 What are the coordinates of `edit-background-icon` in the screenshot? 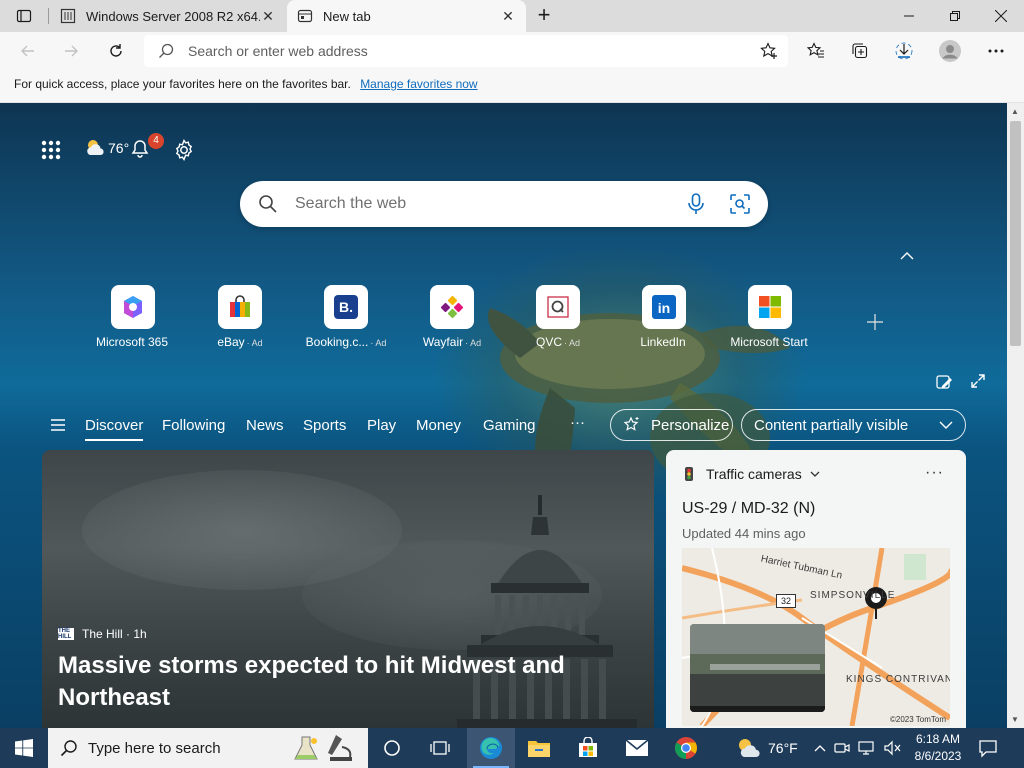 It's located at (944, 382).